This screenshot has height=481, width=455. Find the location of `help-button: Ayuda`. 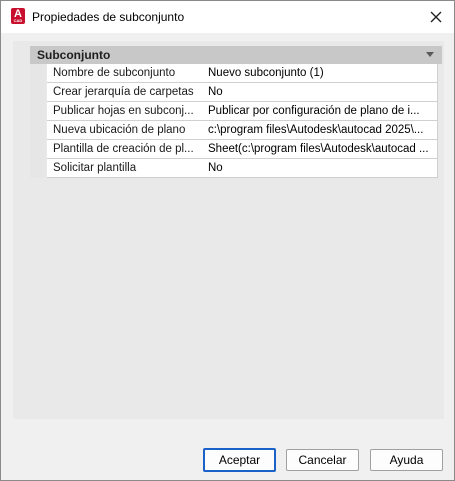

help-button: Ayuda is located at coordinates (406, 460).